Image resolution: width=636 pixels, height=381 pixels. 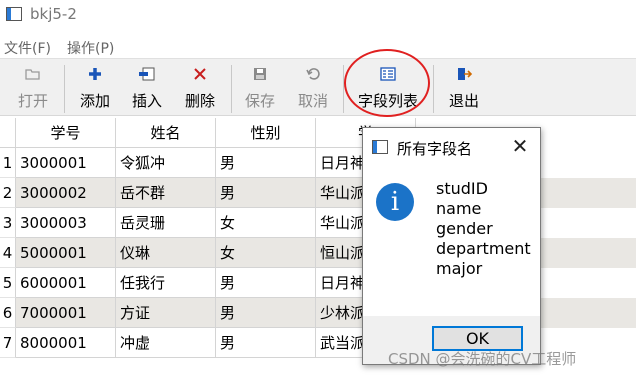 What do you see at coordinates (462, 188) in the screenshot?
I see `field-name: studID` at bounding box center [462, 188].